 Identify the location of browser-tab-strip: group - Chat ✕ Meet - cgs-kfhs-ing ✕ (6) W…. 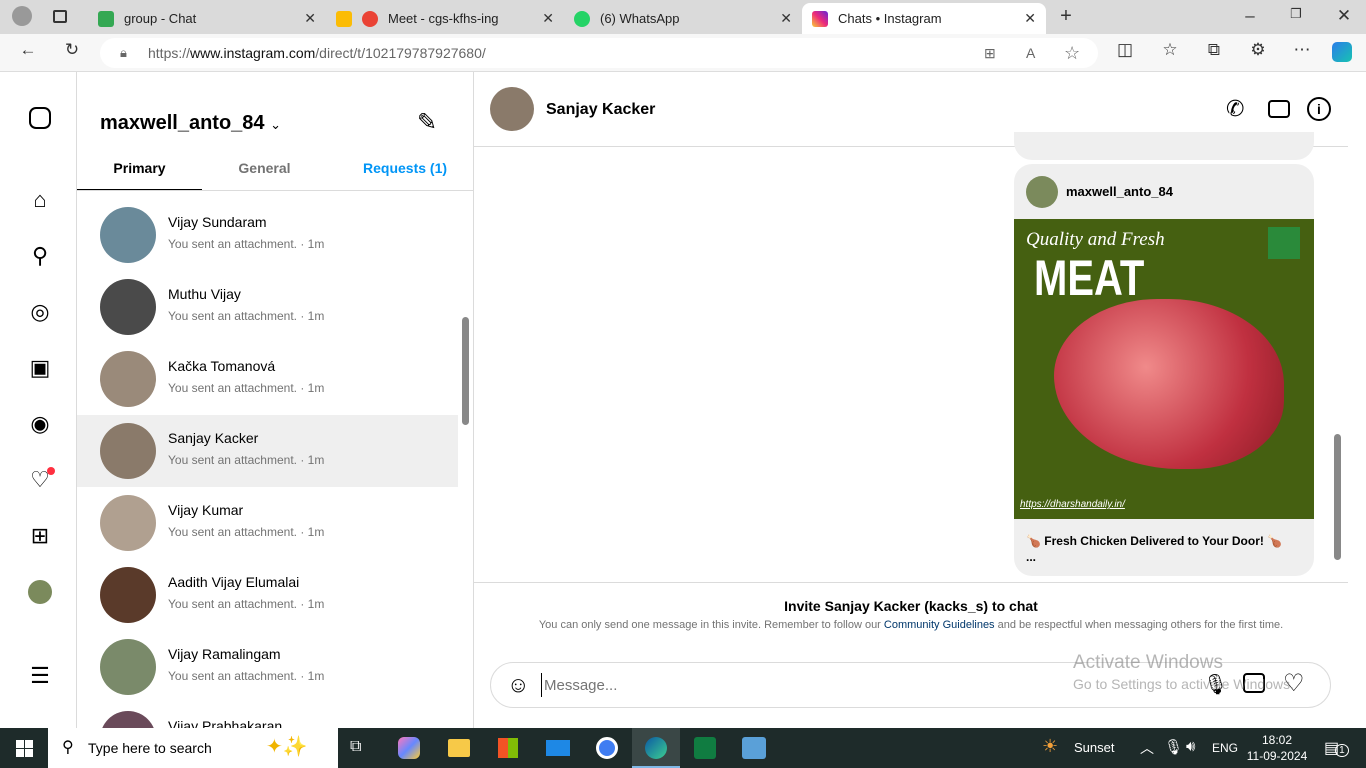
(683, 17).